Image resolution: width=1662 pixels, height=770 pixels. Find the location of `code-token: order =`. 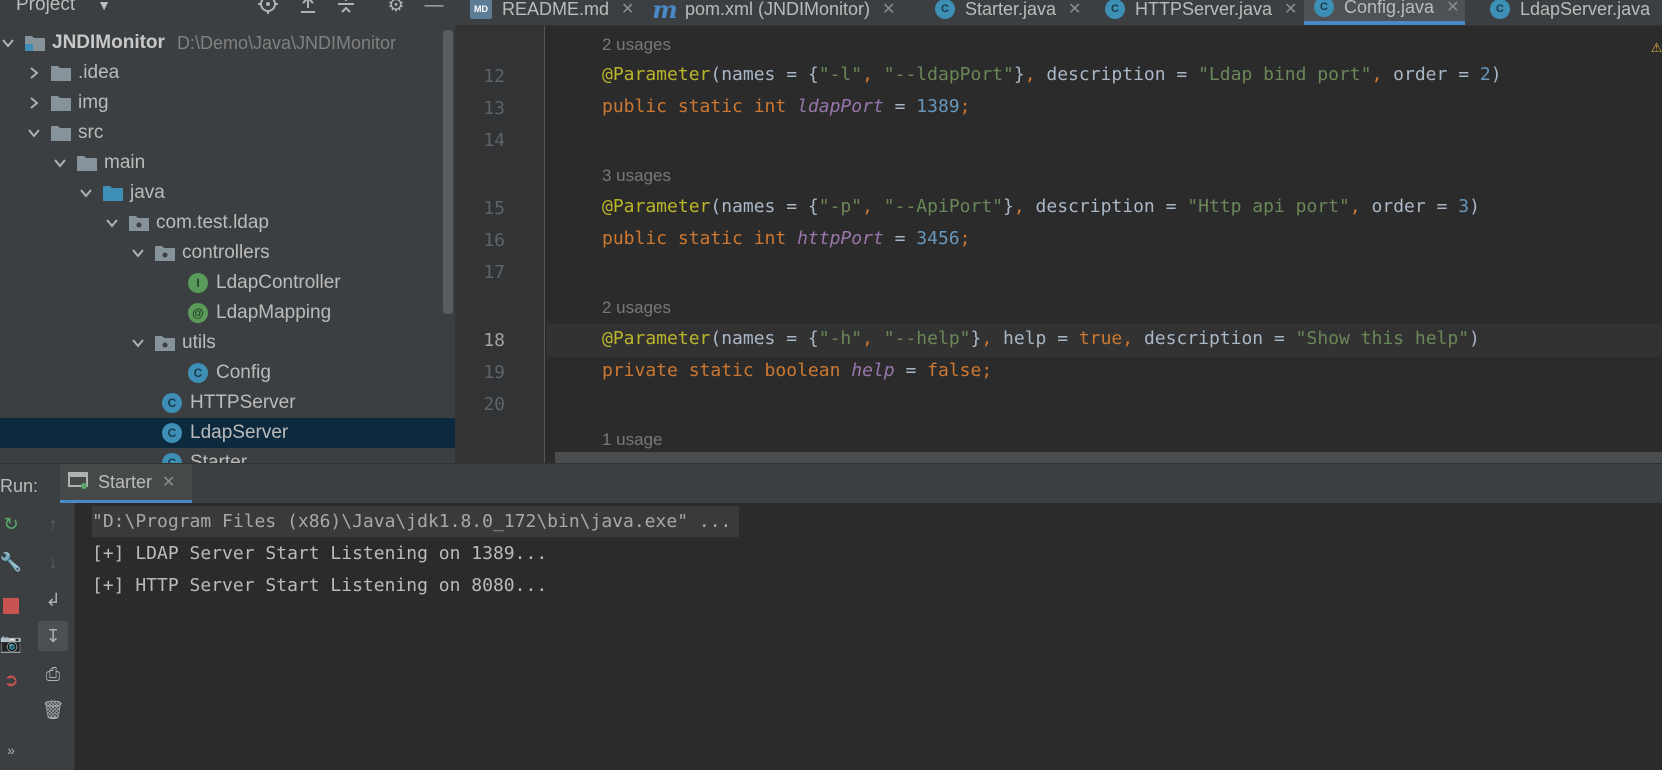

code-token: order = is located at coordinates (1415, 206).